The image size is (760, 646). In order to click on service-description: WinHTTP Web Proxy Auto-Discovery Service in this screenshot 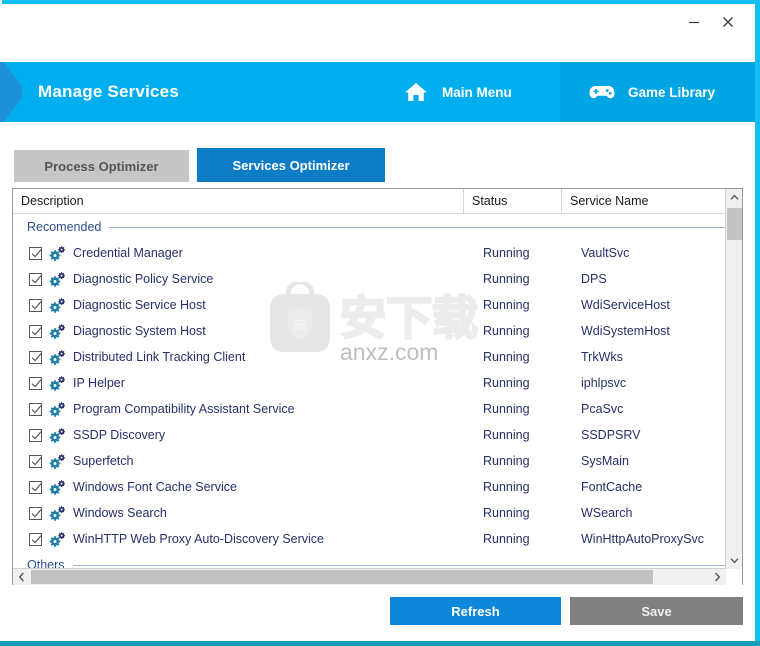, I will do `click(198, 539)`.